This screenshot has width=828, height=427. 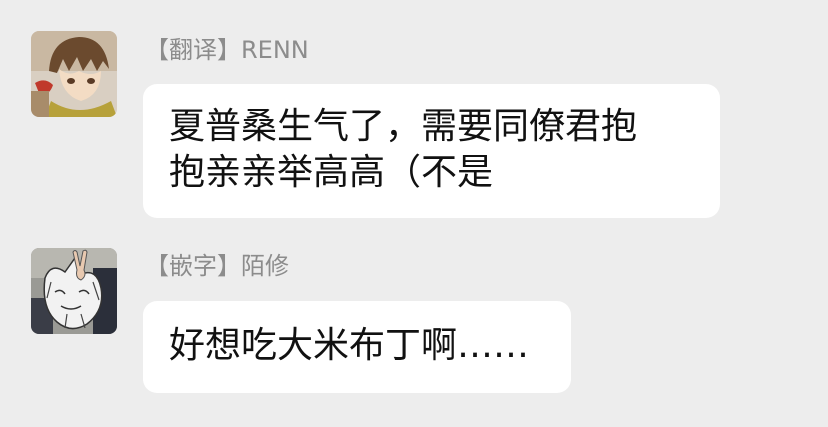 What do you see at coordinates (331, 172) in the screenshot?
I see `message-text-line: 抱亲亲举高高（不是` at bounding box center [331, 172].